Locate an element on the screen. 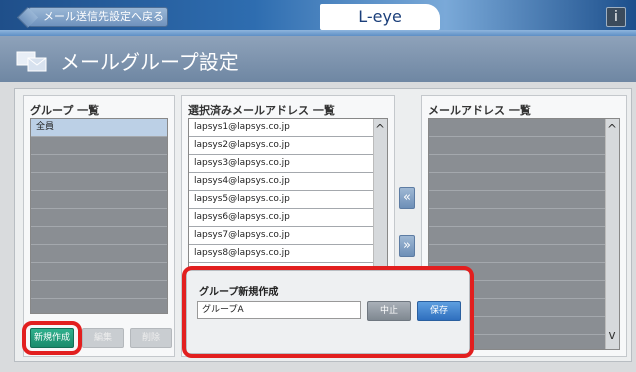  group-list: 全員 is located at coordinates (99, 216).